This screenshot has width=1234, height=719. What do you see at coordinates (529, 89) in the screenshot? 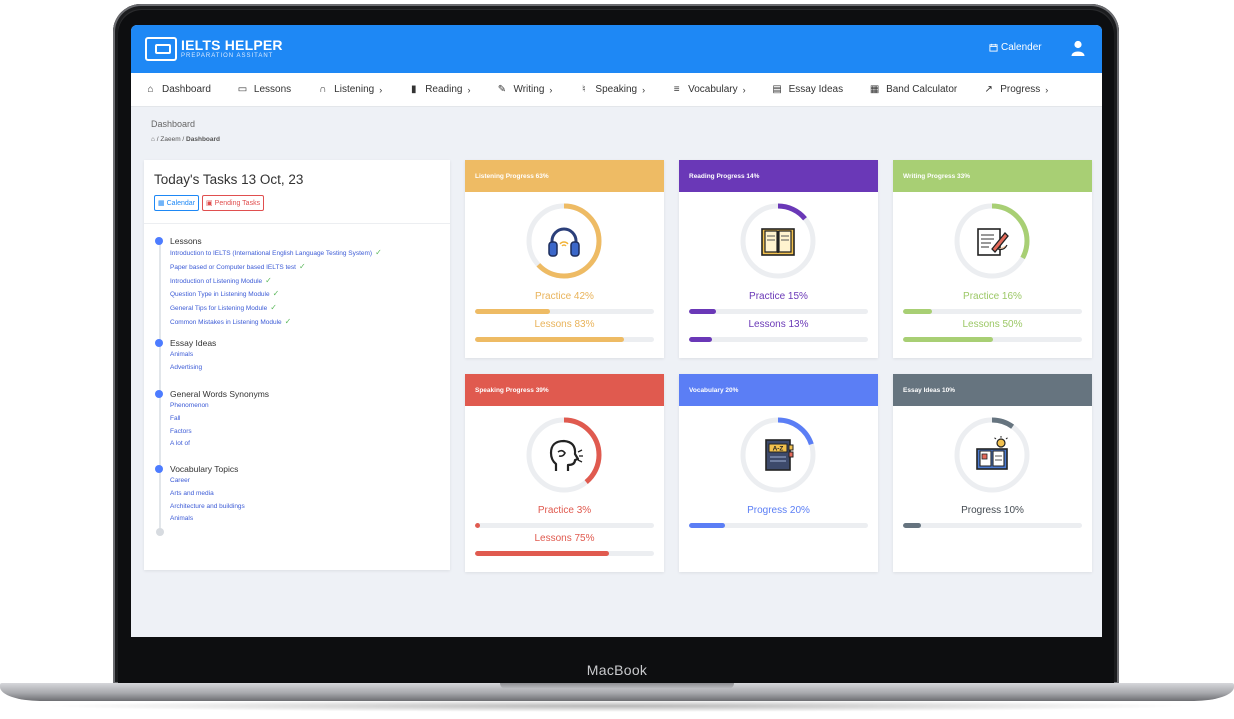
I see `nav-item-label: Writing` at bounding box center [529, 89].